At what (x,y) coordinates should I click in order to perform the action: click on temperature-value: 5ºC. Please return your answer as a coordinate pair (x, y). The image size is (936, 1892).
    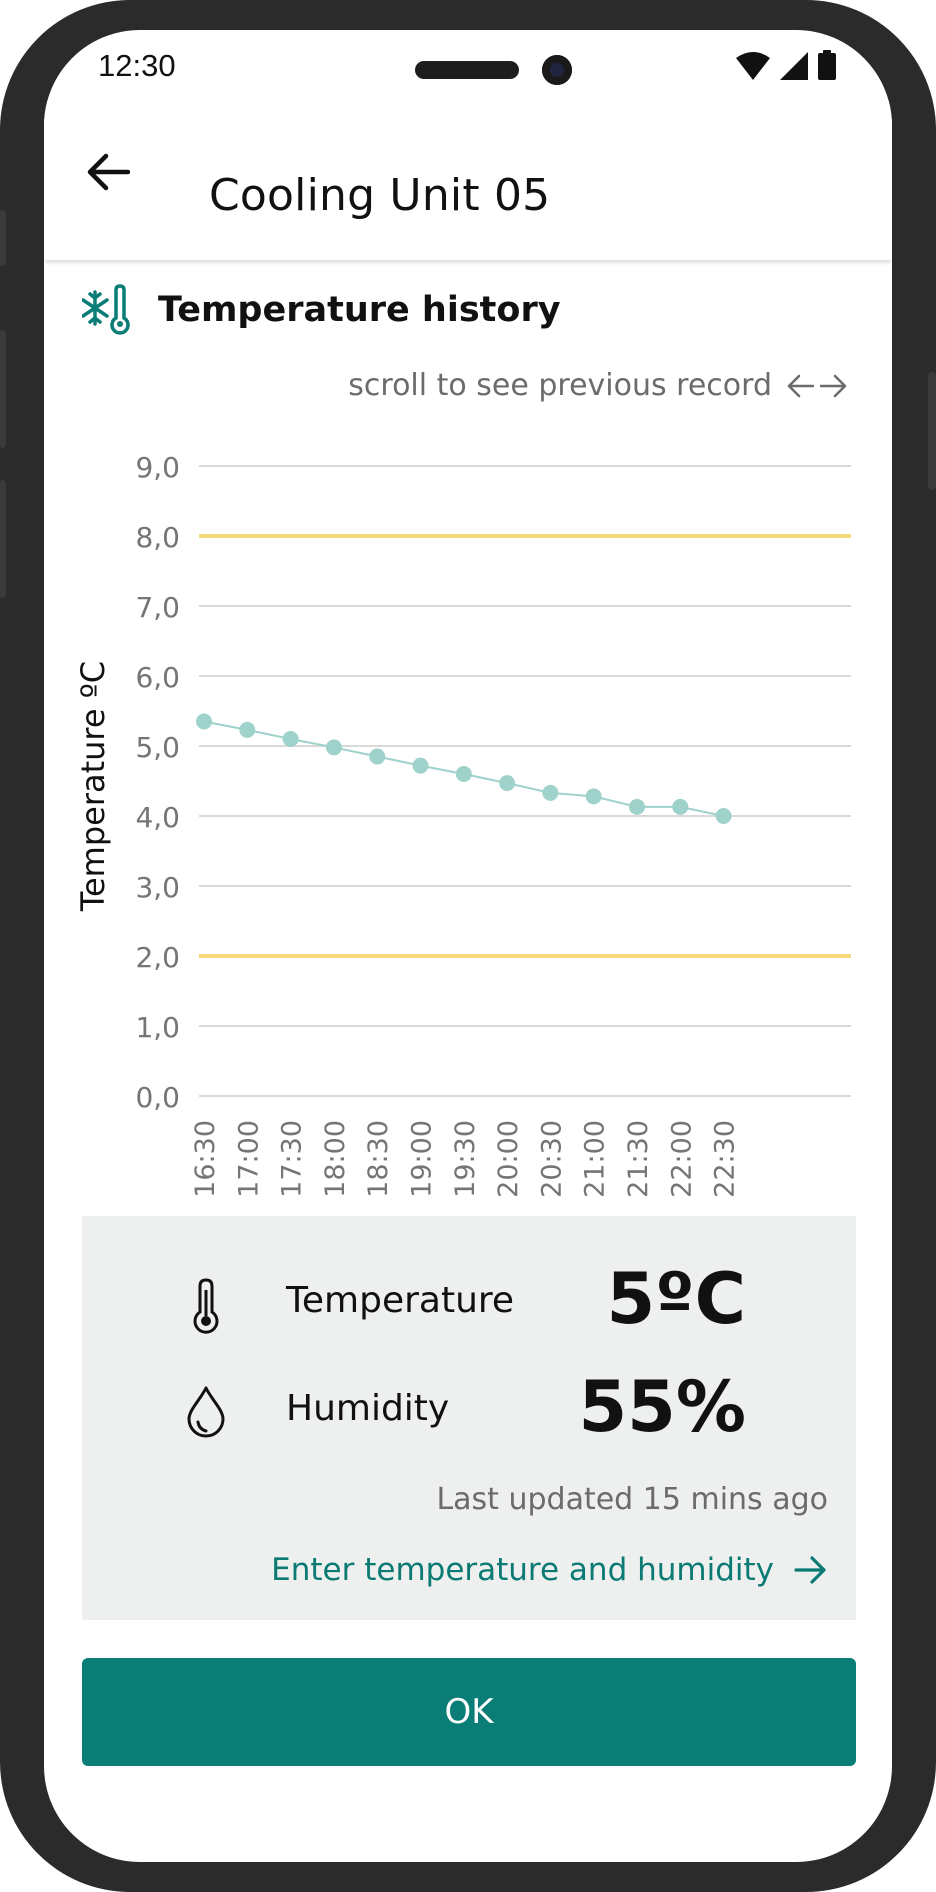
    Looking at the image, I should click on (676, 1299).